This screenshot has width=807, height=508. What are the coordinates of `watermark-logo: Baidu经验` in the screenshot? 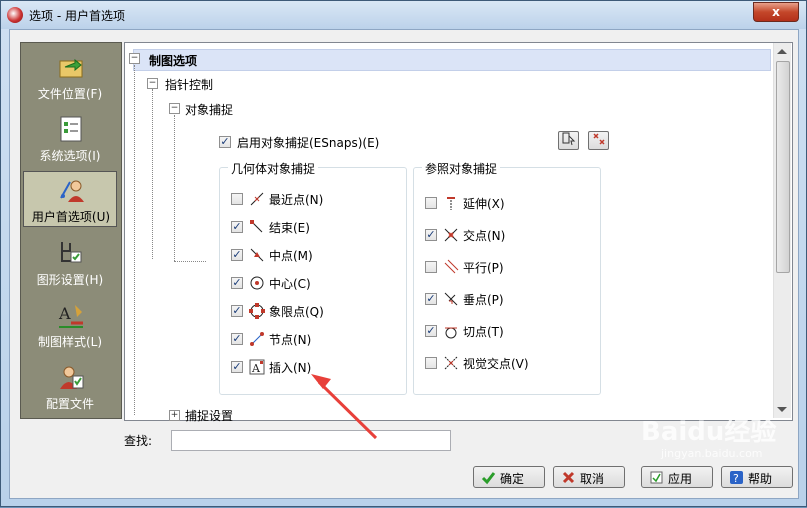 It's located at (709, 432).